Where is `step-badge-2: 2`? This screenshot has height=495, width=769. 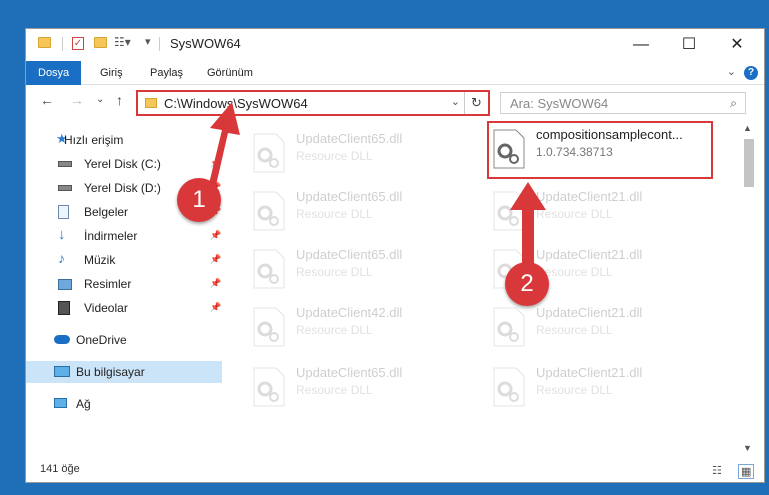 step-badge-2: 2 is located at coordinates (527, 284).